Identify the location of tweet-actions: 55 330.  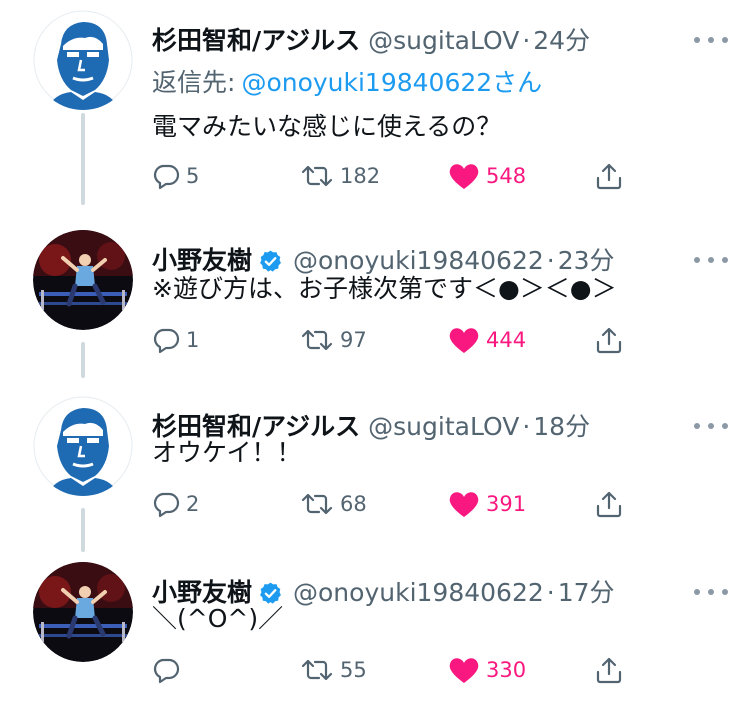
(392, 670).